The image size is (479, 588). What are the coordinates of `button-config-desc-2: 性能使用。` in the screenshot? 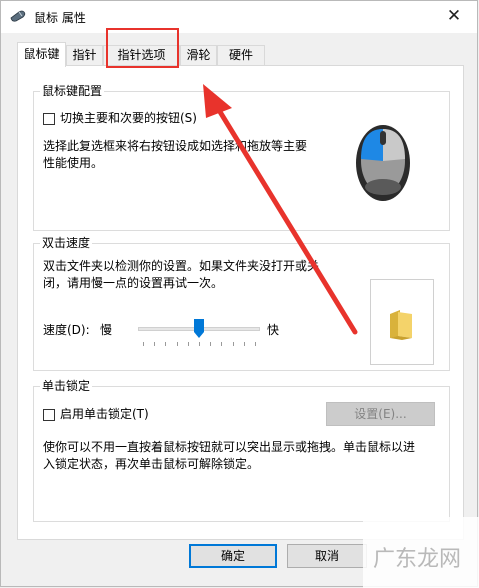 It's located at (73, 163).